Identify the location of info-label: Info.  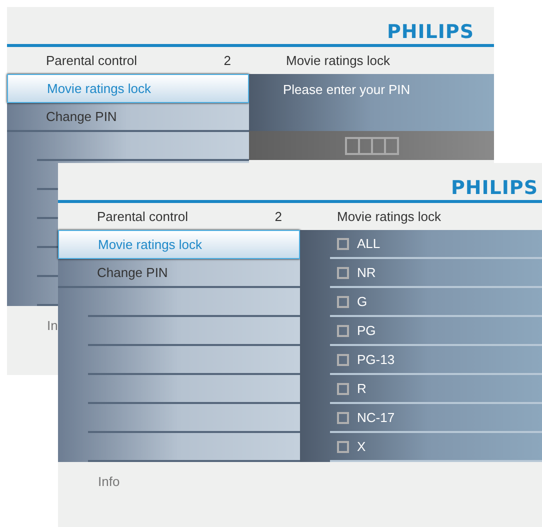
(109, 481).